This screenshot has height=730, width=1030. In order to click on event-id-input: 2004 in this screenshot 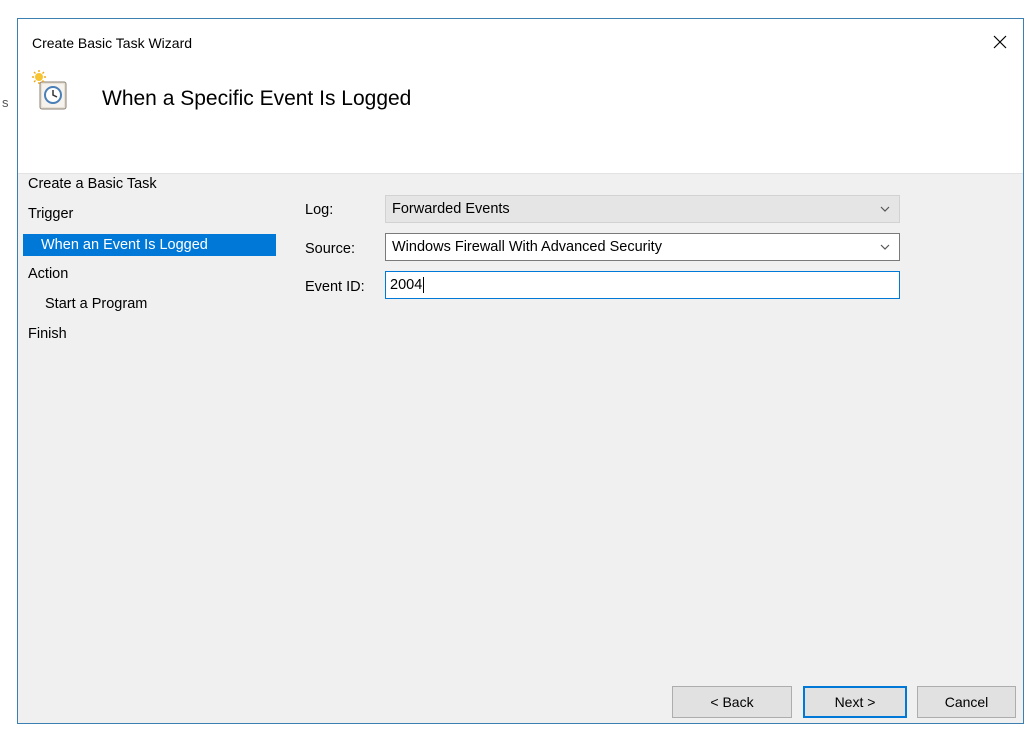, I will do `click(642, 285)`.